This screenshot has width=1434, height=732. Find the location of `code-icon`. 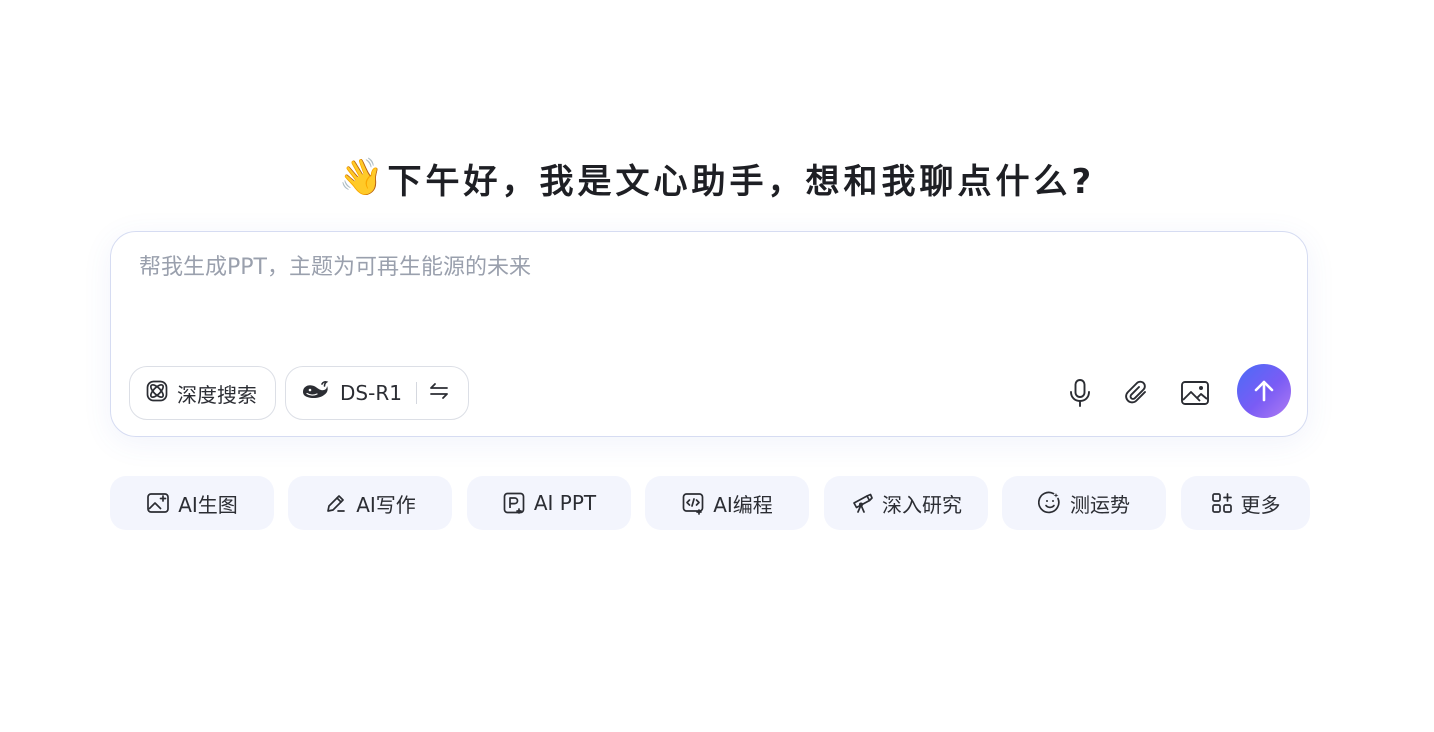

code-icon is located at coordinates (693, 504).